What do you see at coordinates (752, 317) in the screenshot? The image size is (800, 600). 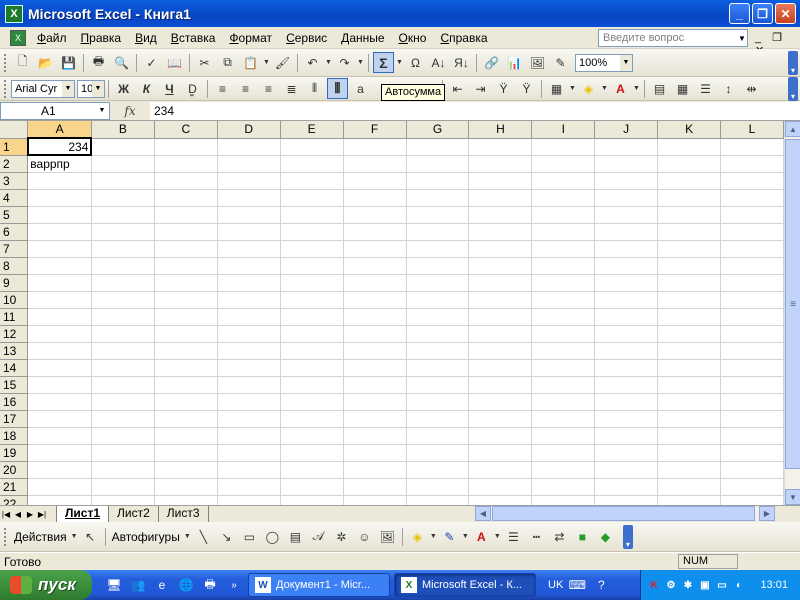 I see `cell-L11` at bounding box center [752, 317].